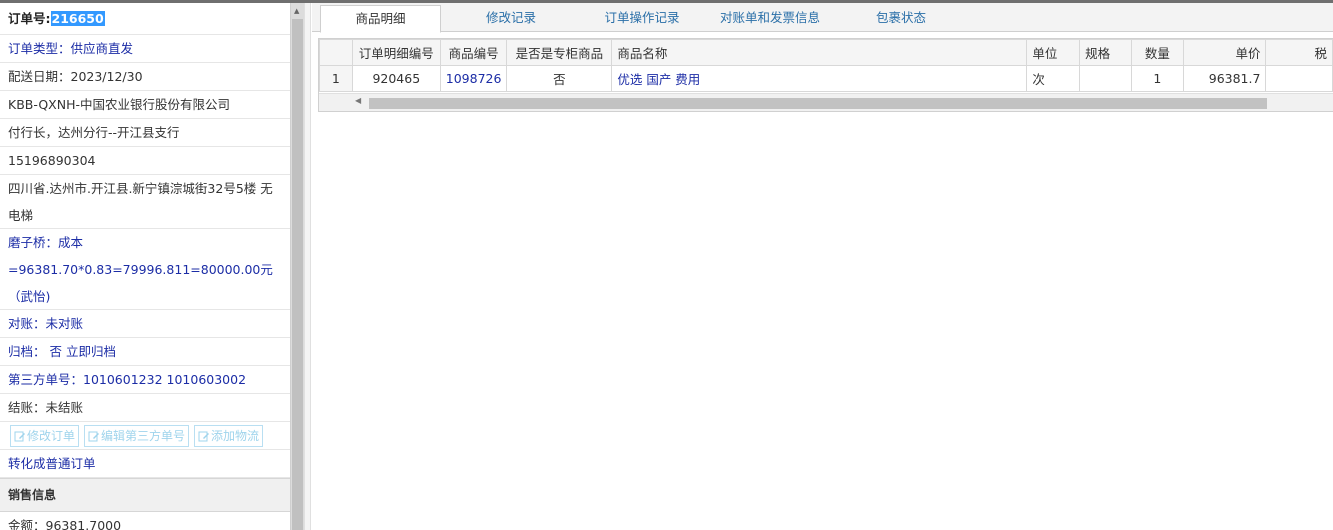 Image resolution: width=1333 pixels, height=530 pixels. What do you see at coordinates (229, 436) in the screenshot?
I see `add-logistics-button: 添加物流` at bounding box center [229, 436].